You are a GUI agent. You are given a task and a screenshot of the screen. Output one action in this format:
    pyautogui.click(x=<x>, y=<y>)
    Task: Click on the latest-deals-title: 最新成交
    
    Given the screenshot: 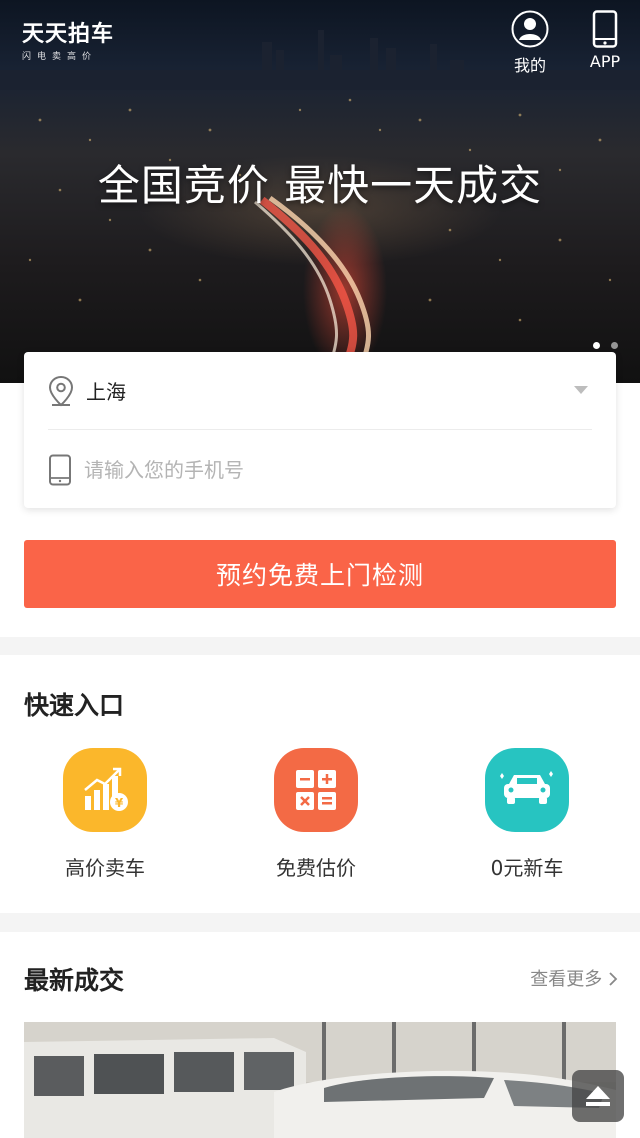 What is the action you would take?
    pyautogui.click(x=74, y=980)
    